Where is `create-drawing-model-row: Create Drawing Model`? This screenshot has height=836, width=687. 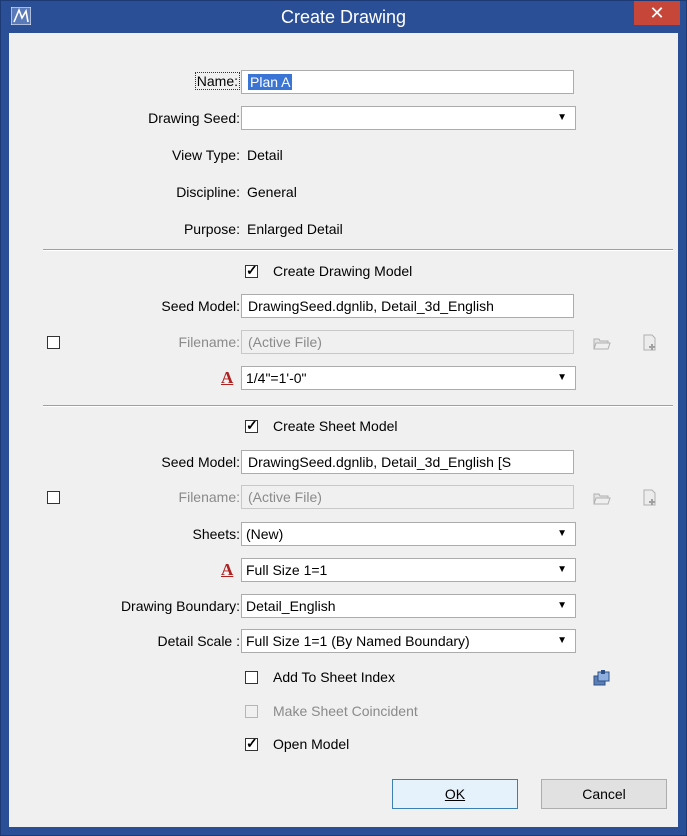
create-drawing-model-row: Create Drawing Model is located at coordinates (343, 273).